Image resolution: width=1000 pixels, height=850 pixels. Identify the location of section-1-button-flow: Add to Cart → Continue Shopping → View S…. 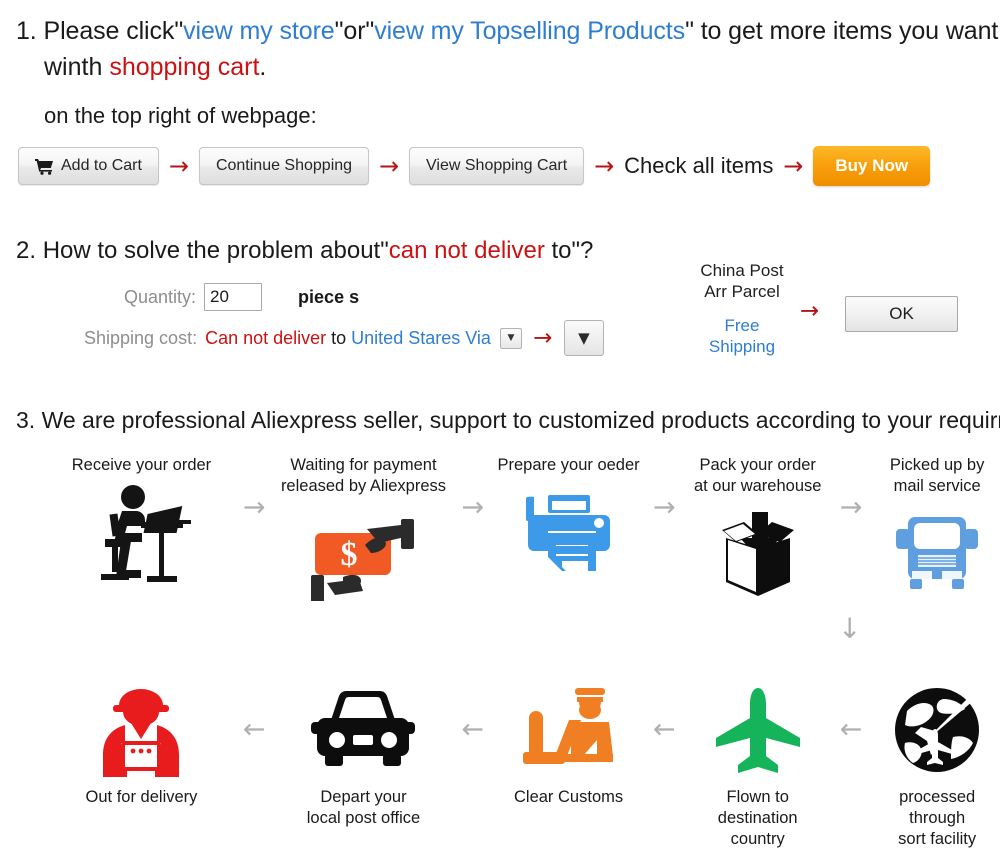
(474, 166).